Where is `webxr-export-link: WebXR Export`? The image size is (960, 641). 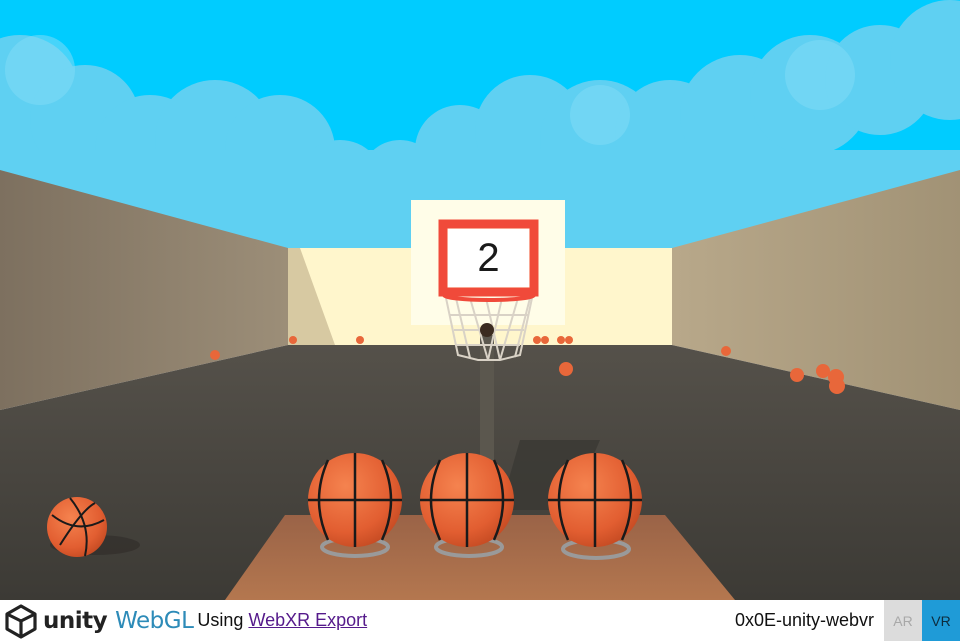 webxr-export-link: WebXR Export is located at coordinates (307, 620).